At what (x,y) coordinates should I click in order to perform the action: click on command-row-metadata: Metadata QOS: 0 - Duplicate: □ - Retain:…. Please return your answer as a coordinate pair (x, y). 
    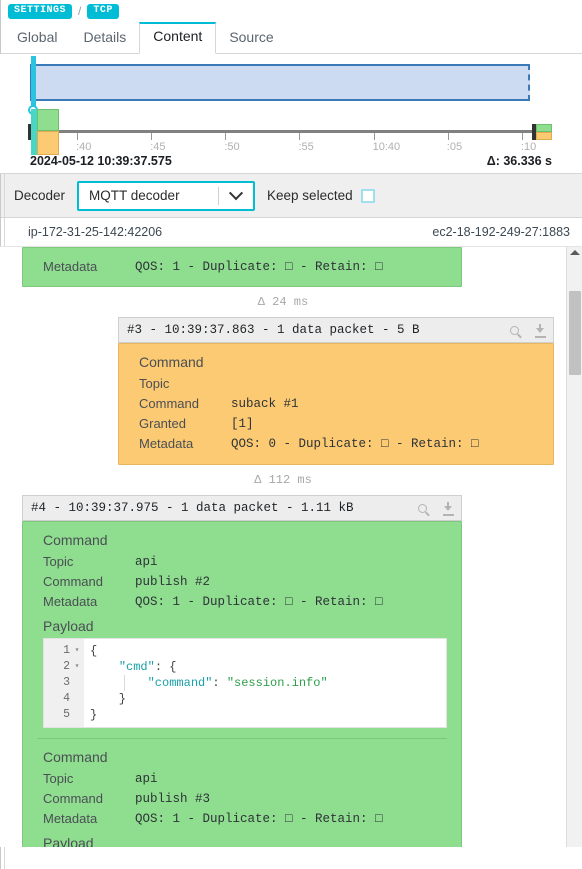
    Looking at the image, I should click on (336, 444).